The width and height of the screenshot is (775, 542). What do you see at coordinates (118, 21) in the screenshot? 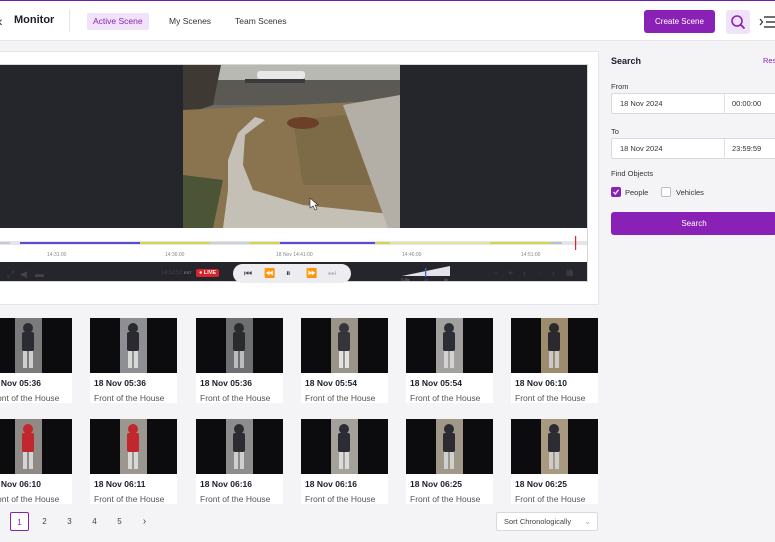
I see `tab-active-scene: Active Scene` at bounding box center [118, 21].